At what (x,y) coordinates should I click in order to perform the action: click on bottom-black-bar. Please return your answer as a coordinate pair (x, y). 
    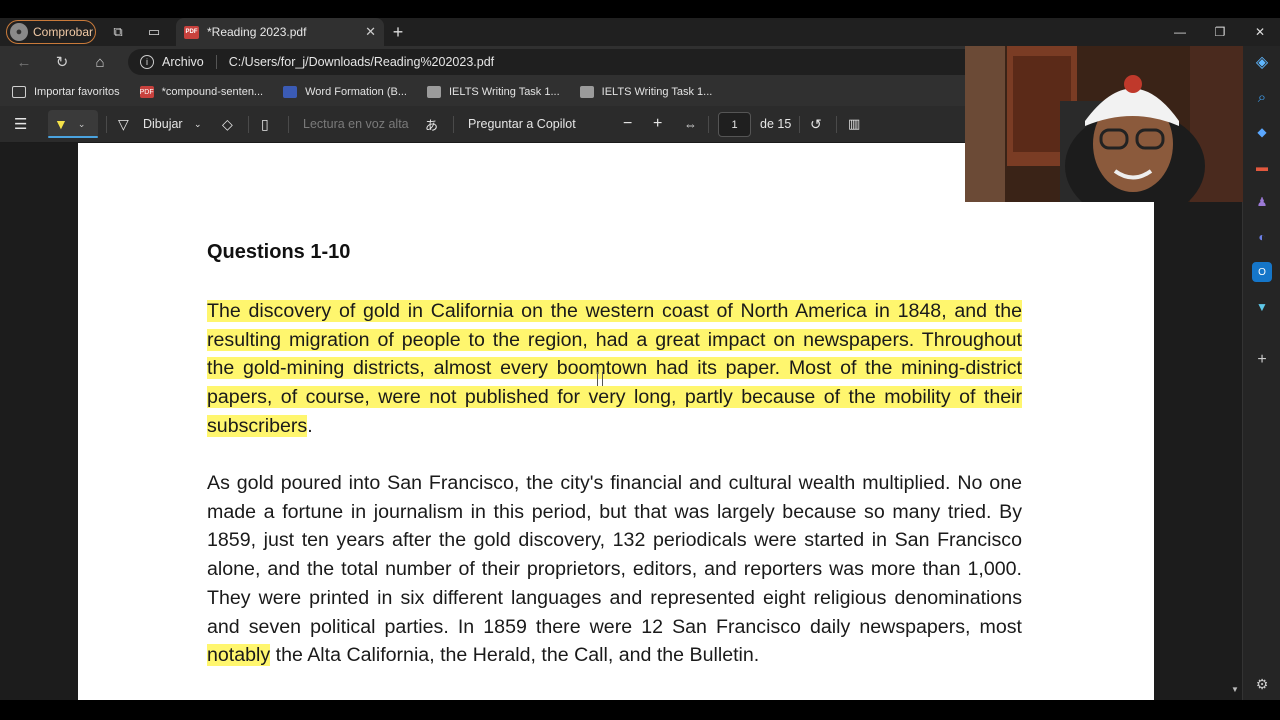
    Looking at the image, I should click on (640, 710).